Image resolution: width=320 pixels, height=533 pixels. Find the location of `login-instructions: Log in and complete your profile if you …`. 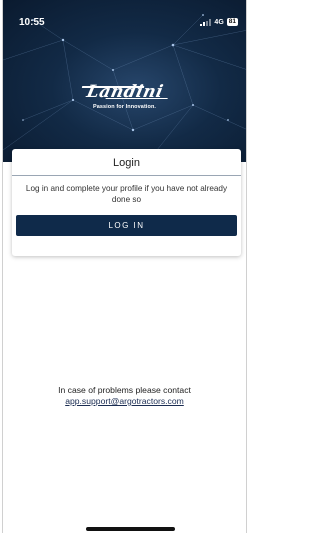

login-instructions: Log in and complete your profile if you … is located at coordinates (126, 194).